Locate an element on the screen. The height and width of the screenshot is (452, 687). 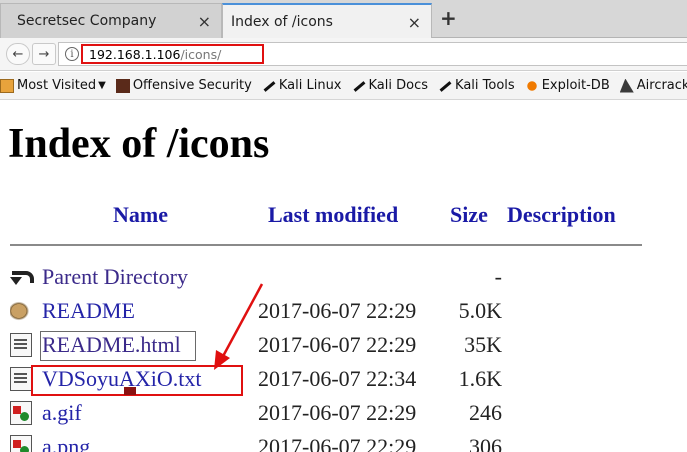
listing-row: a.gif 2017-06-07 22:29 246 is located at coordinates (343, 413).